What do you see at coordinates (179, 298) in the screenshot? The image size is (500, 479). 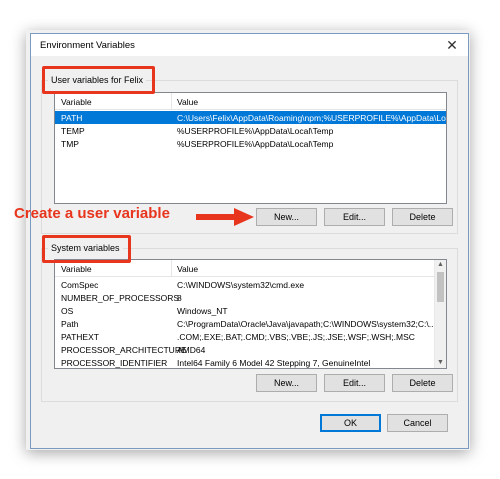 I see `row-value: 8` at bounding box center [179, 298].